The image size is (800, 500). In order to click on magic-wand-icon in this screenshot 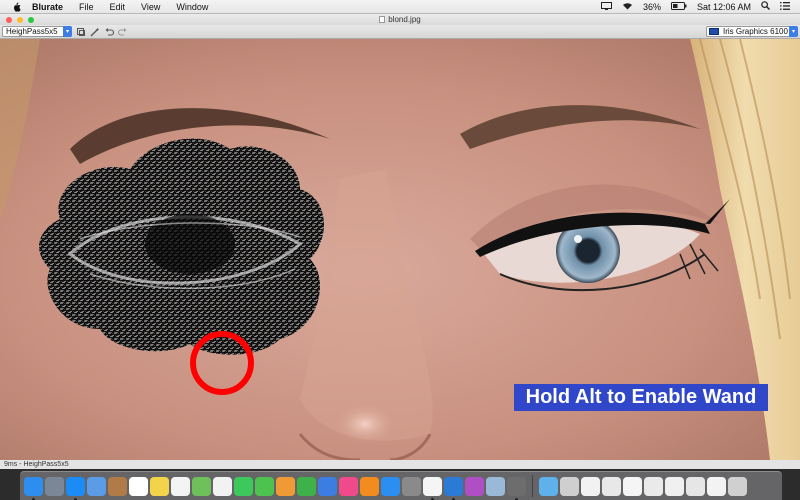, I will do `click(94, 31)`.